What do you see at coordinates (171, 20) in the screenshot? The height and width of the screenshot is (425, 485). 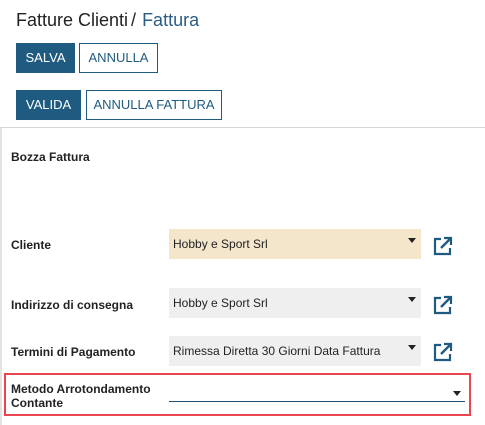 I see `breadcrumb-current: Fattura` at bounding box center [171, 20].